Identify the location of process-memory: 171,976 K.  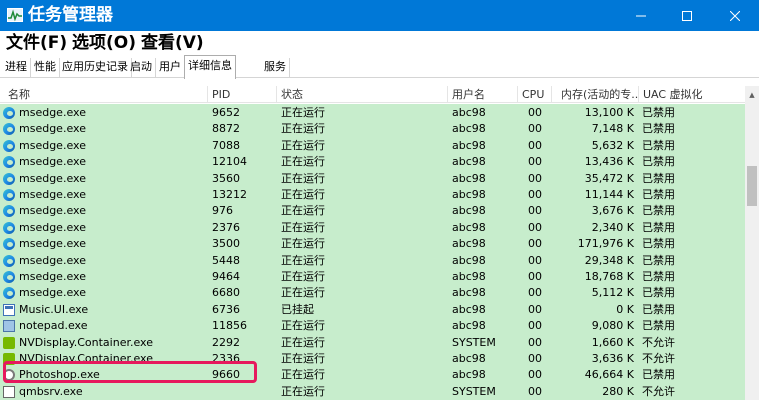
(605, 244).